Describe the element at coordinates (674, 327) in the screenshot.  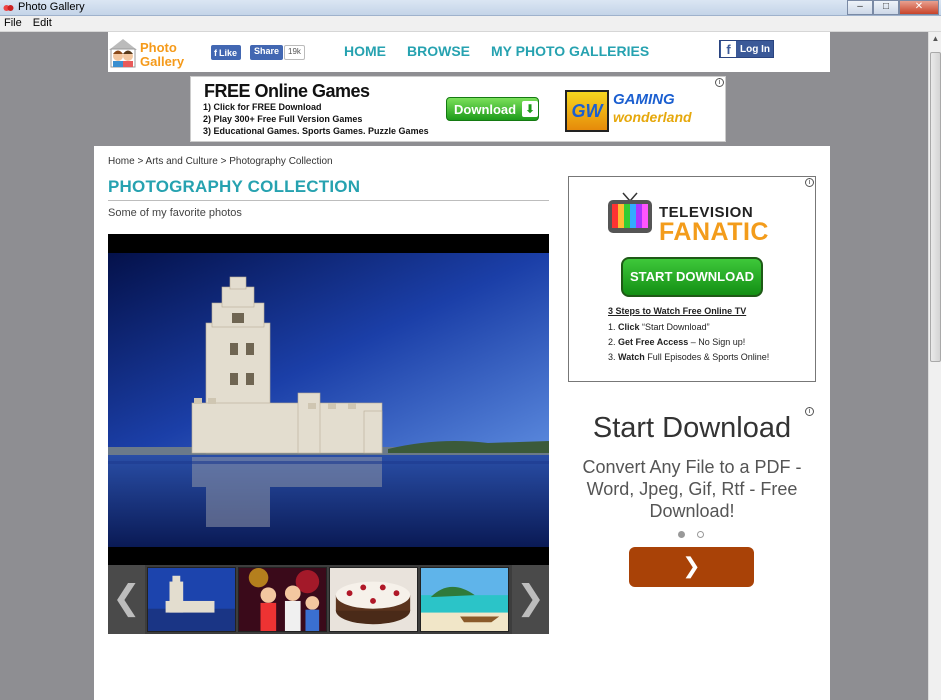
I see `step-text: “Start Download”` at that location.